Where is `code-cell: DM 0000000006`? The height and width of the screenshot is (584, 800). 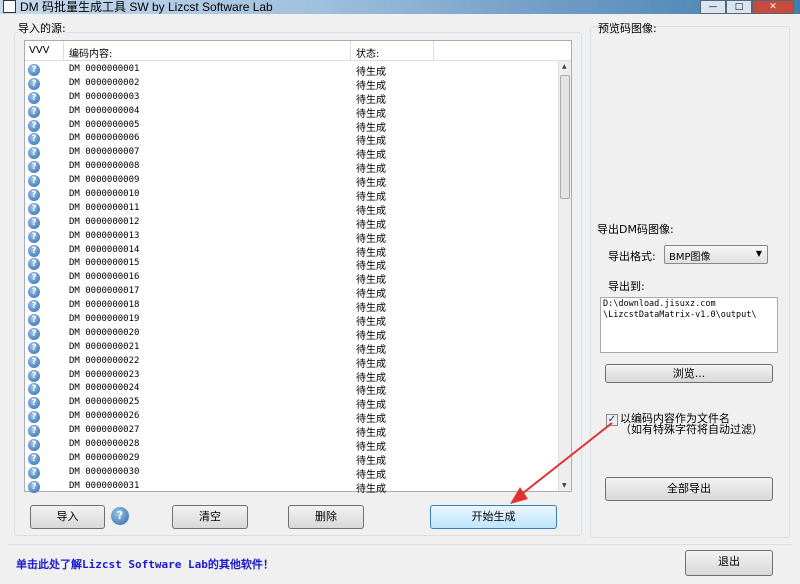 code-cell: DM 0000000006 is located at coordinates (104, 138).